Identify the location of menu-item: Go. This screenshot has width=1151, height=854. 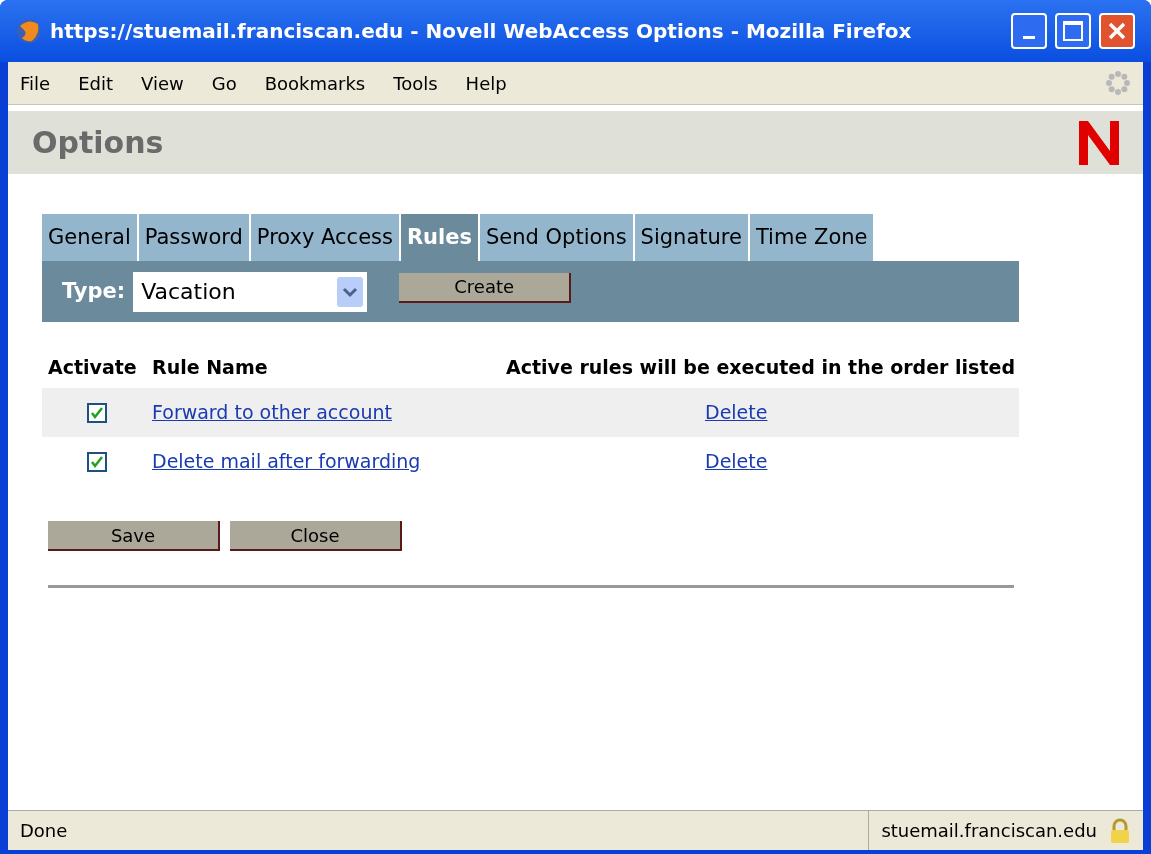
(224, 83).